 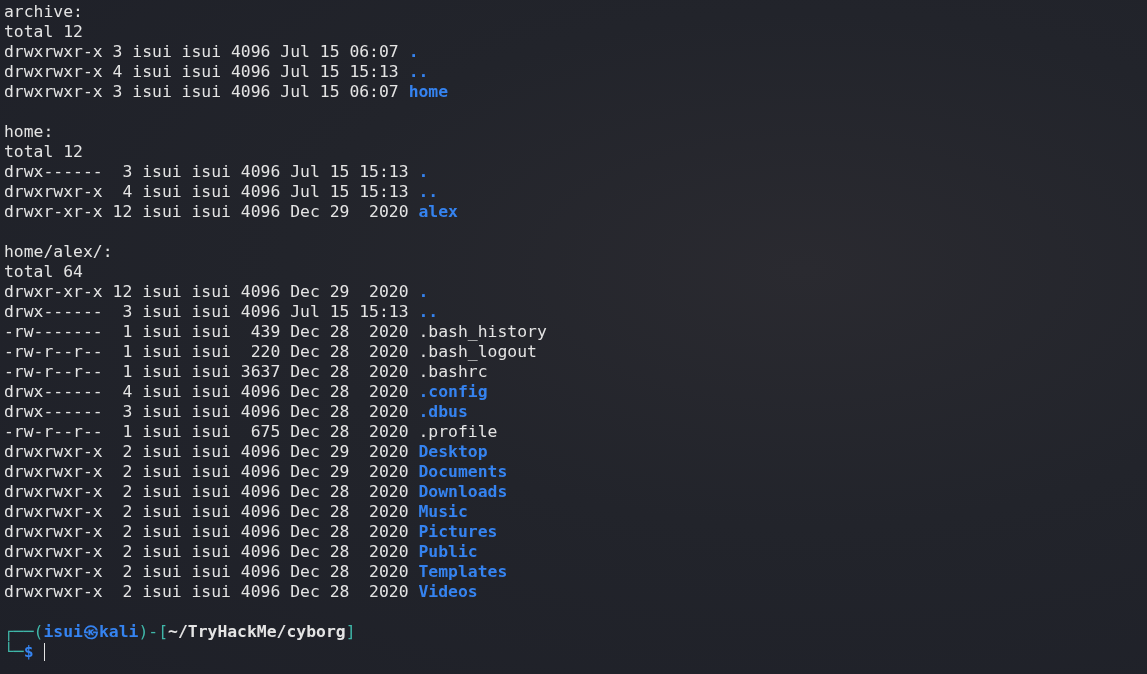 What do you see at coordinates (453, 452) in the screenshot?
I see `directory-name: Desktop` at bounding box center [453, 452].